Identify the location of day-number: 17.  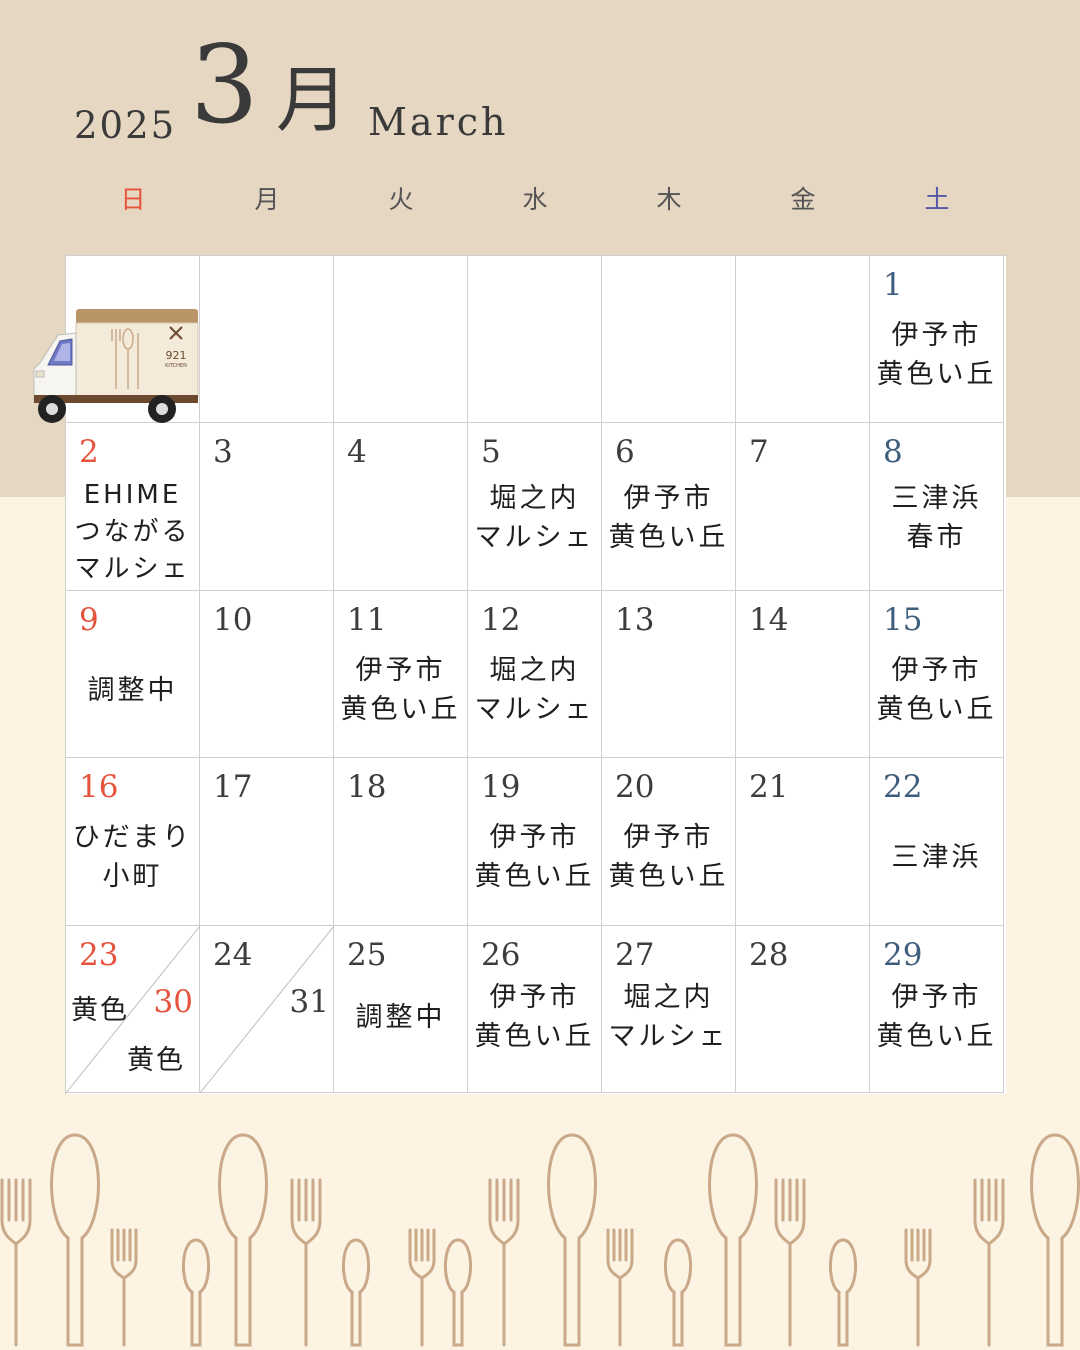
(233, 787).